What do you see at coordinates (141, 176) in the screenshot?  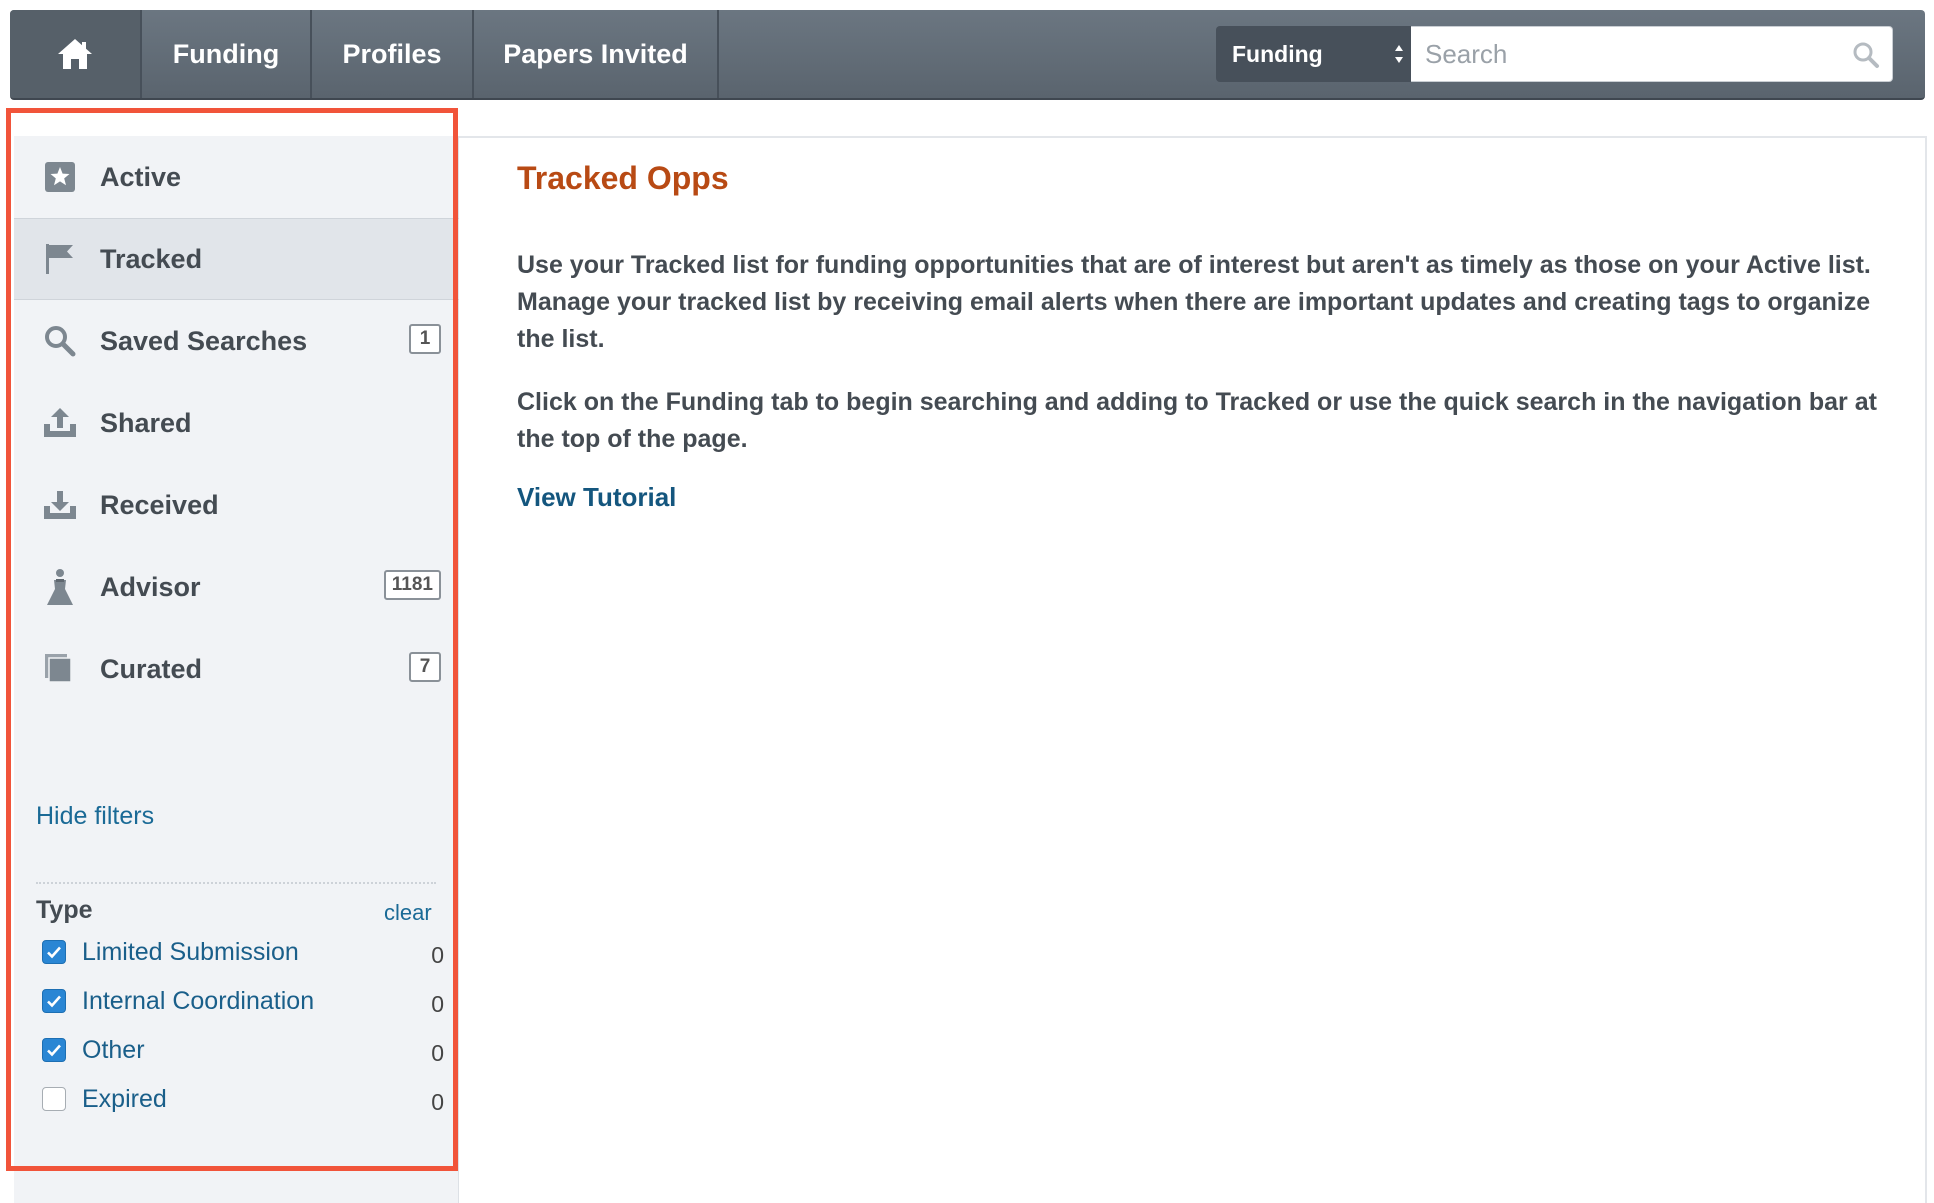 I see `sidebar-item-label: Active` at bounding box center [141, 176].